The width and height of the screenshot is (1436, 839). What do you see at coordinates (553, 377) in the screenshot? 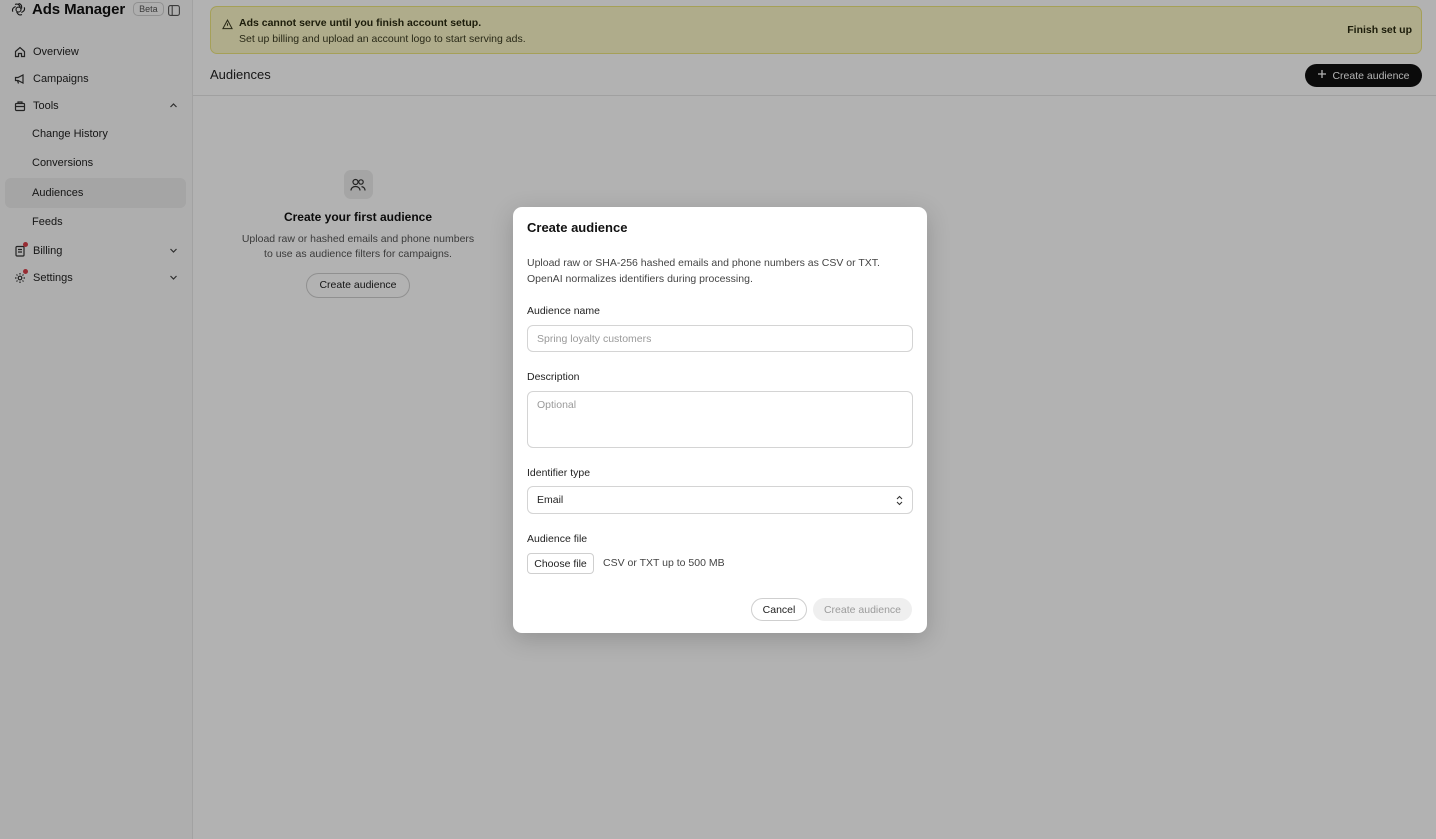
I see `description-label: Description` at bounding box center [553, 377].